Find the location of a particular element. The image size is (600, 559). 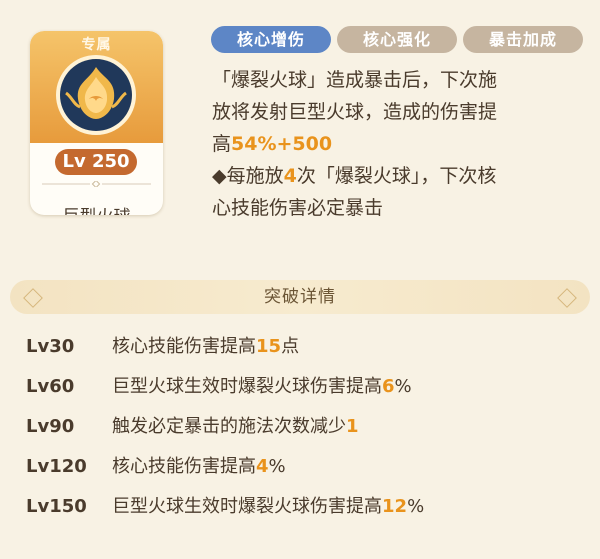

breakthrough-effect: 触发必定暴击的施法次数减少1 is located at coordinates (235, 427).